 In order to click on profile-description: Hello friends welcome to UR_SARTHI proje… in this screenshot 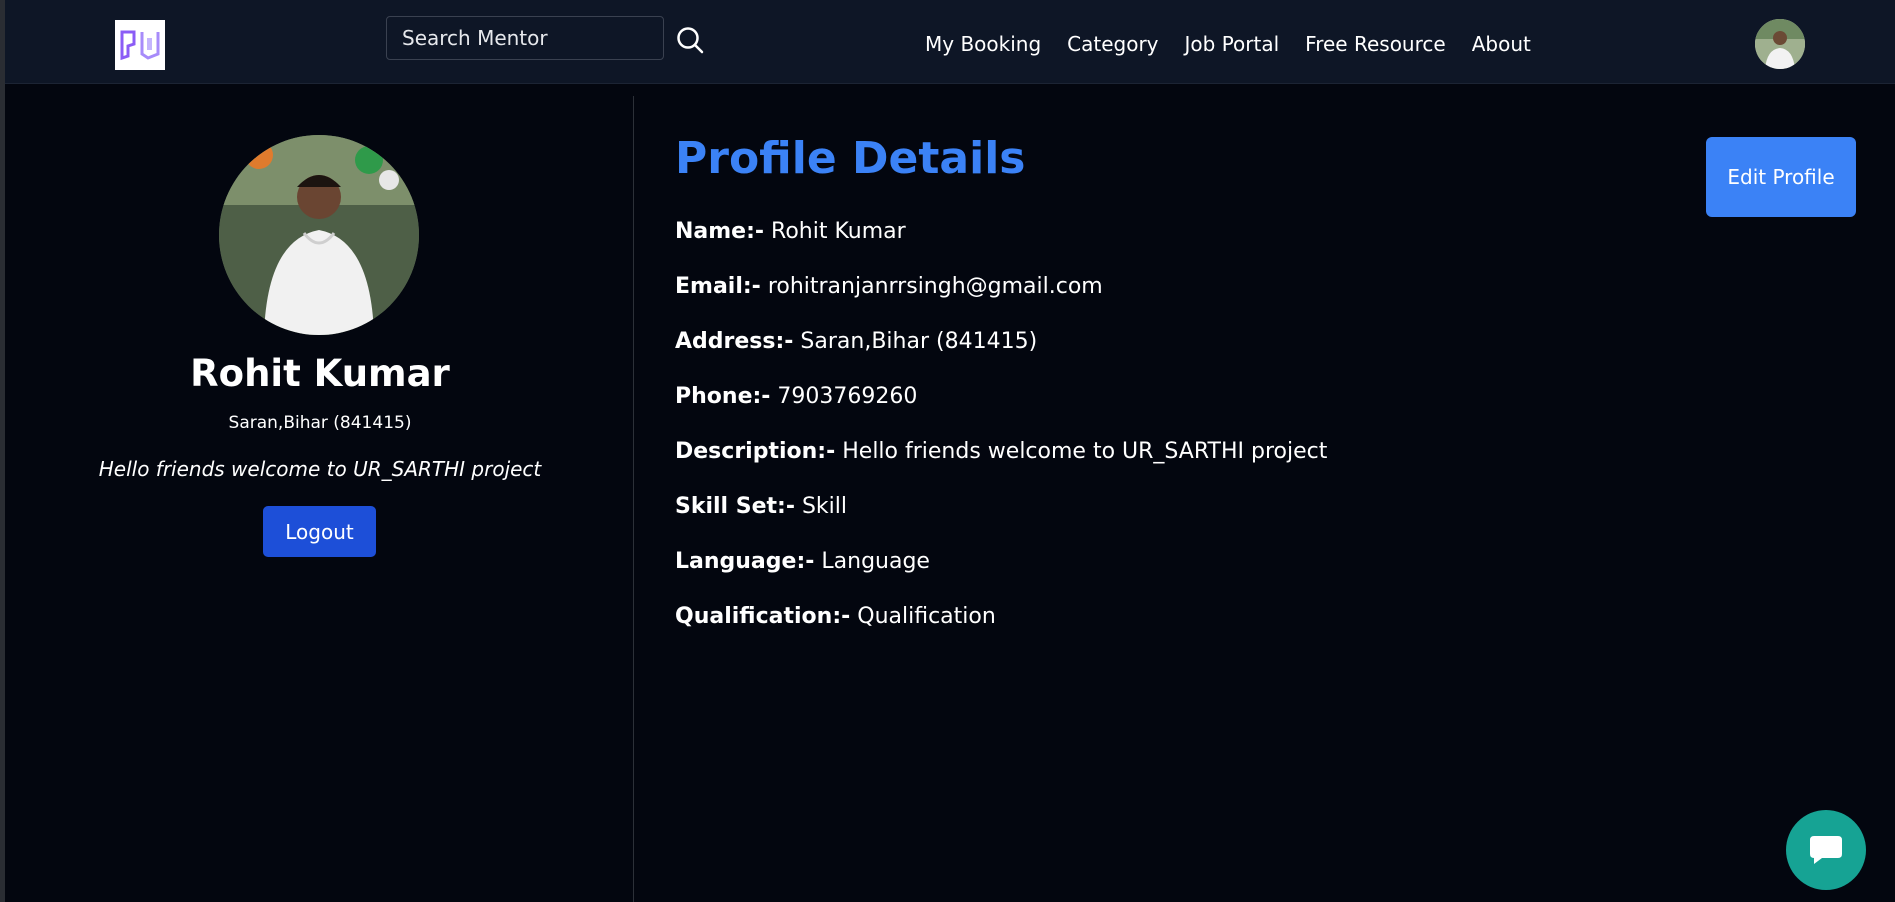, I will do `click(320, 469)`.